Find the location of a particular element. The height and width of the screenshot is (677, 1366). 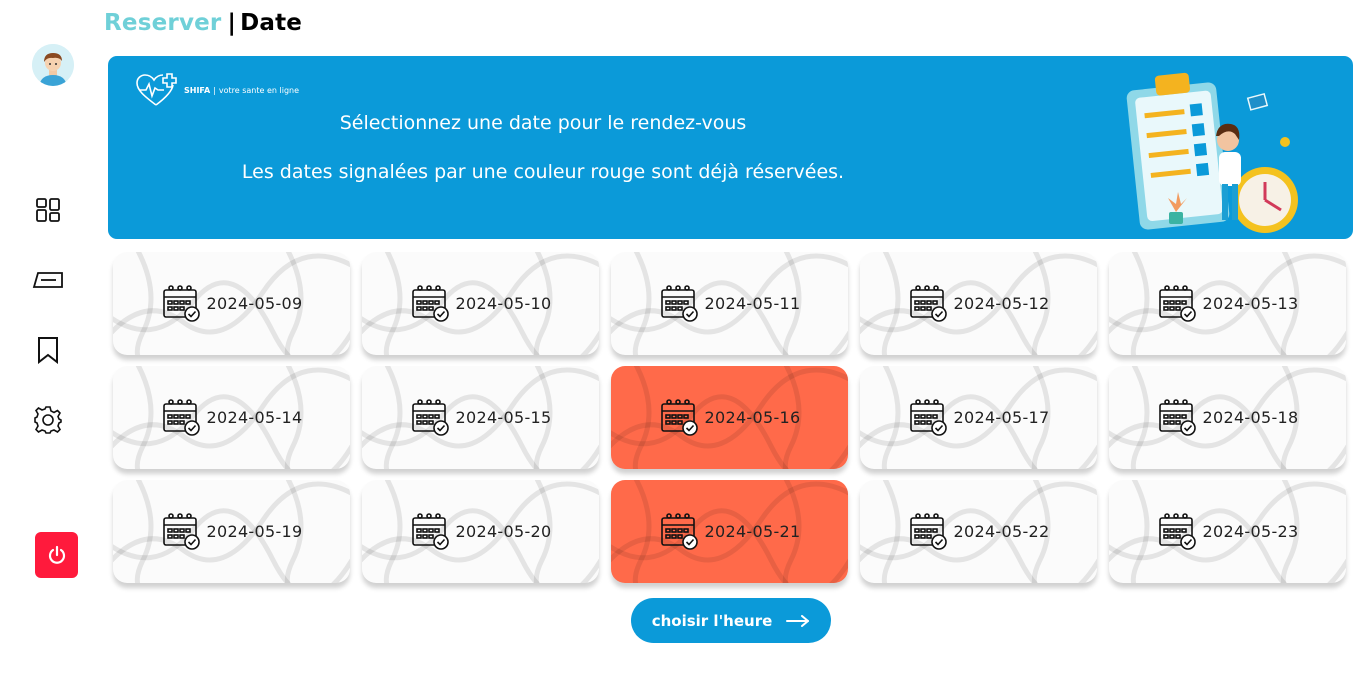

choose-time-button: choisir l'heure is located at coordinates (731, 620).